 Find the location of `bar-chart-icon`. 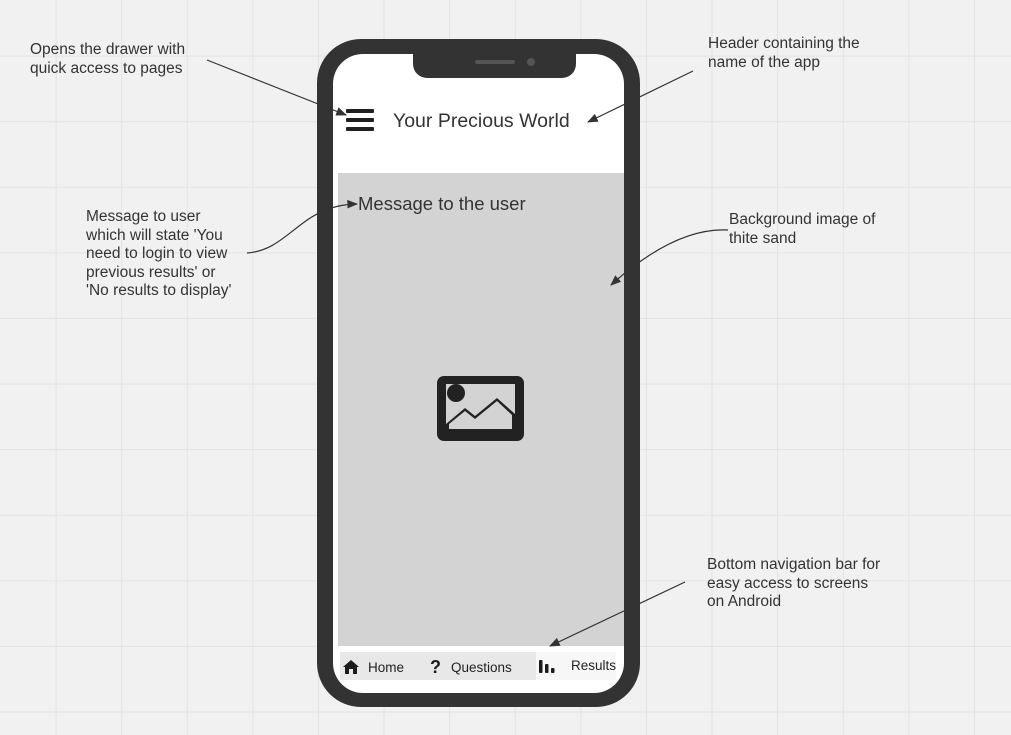

bar-chart-icon is located at coordinates (547, 666).